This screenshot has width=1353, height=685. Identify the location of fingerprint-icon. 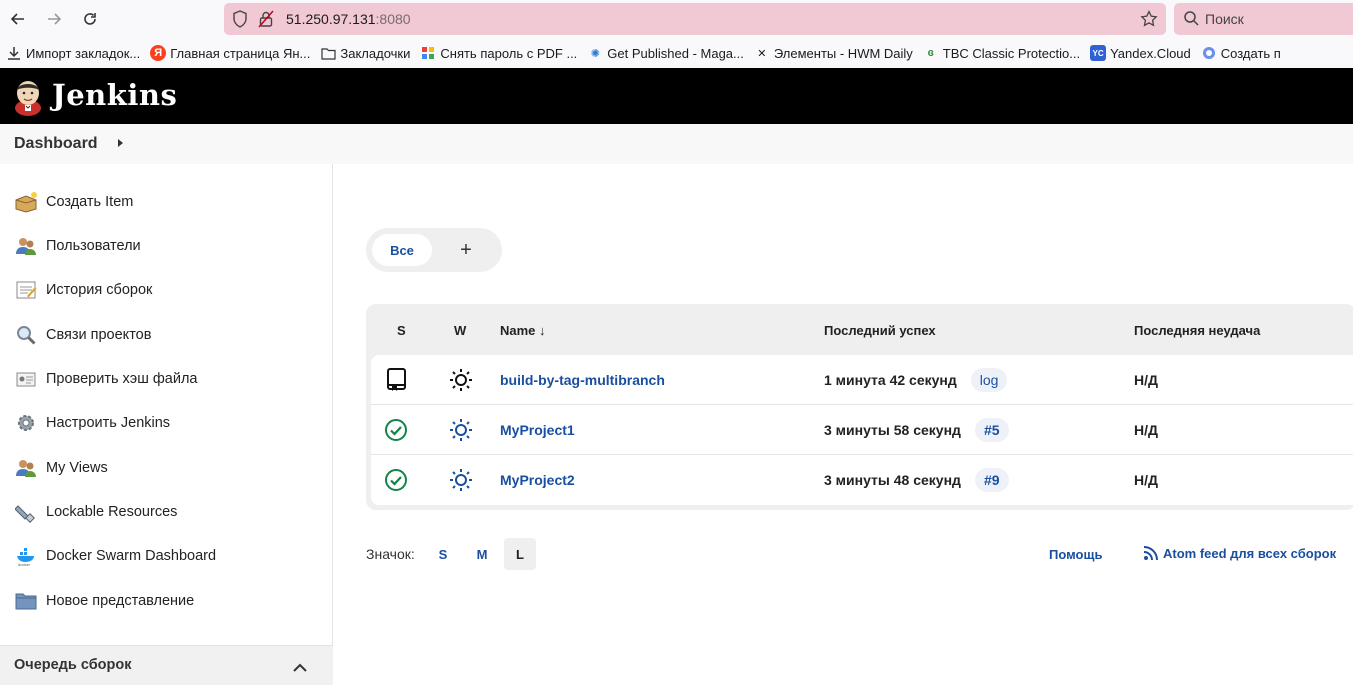
(26, 379).